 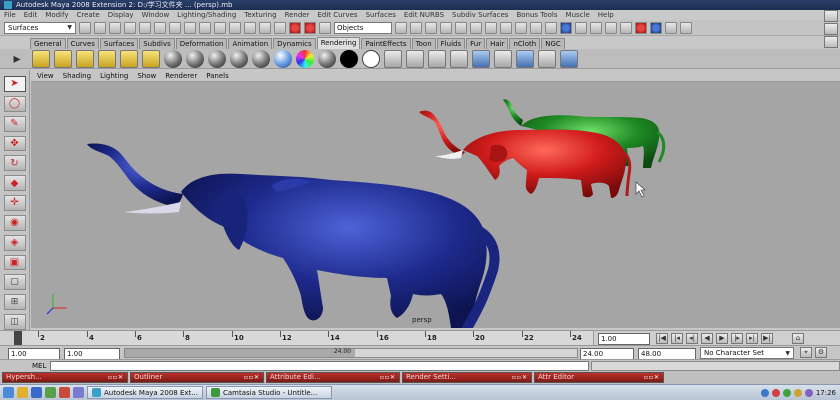 I want to click on tab-deformation: Deformation, so click(x=201, y=43).